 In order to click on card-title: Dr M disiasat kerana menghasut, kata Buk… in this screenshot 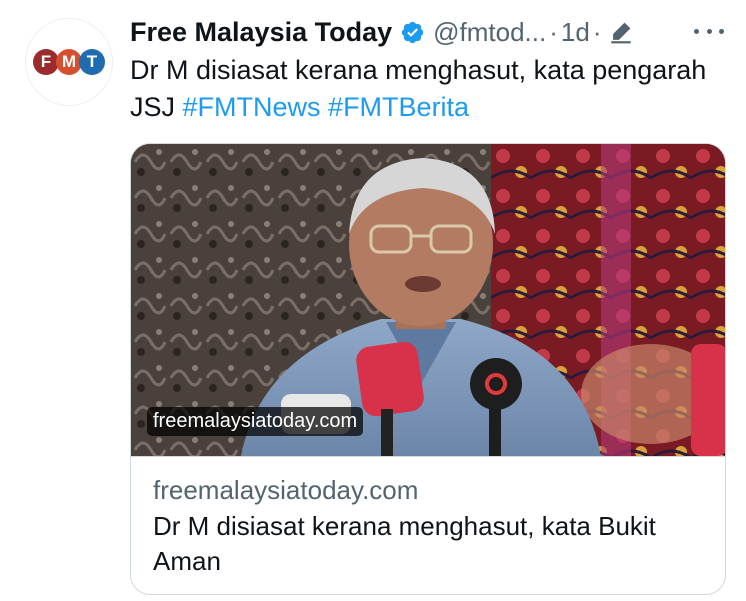, I will do `click(404, 543)`.